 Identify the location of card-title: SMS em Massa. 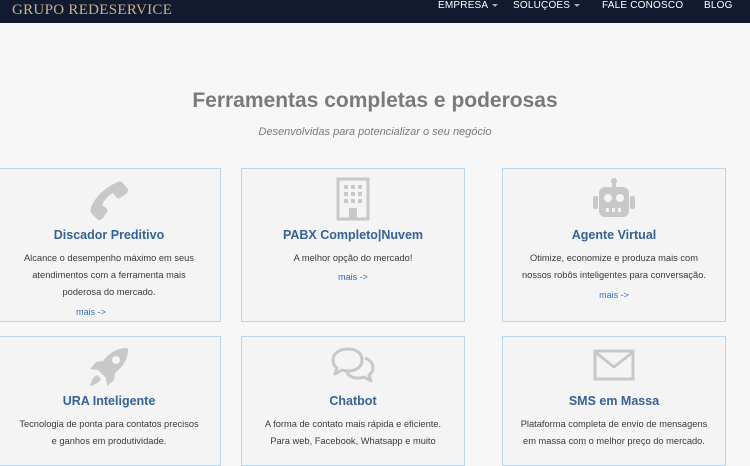
(614, 401).